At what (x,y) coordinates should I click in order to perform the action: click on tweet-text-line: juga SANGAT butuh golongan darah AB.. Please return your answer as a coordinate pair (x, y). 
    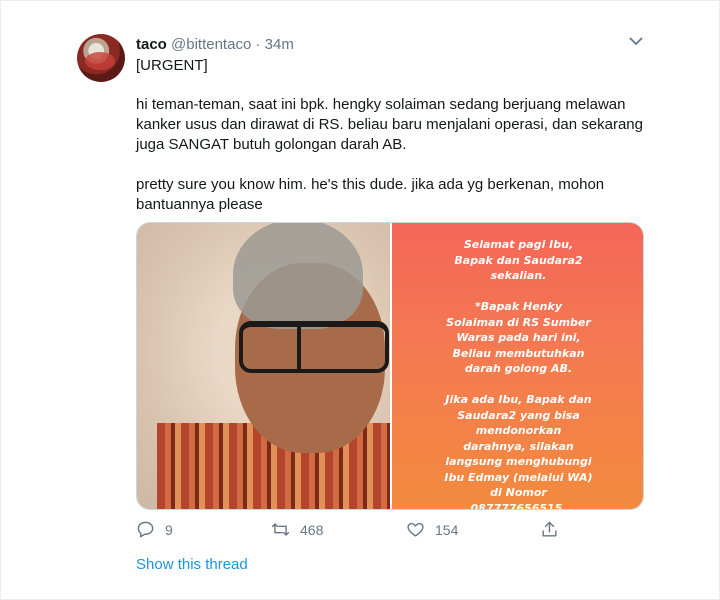
    Looking at the image, I should click on (271, 144).